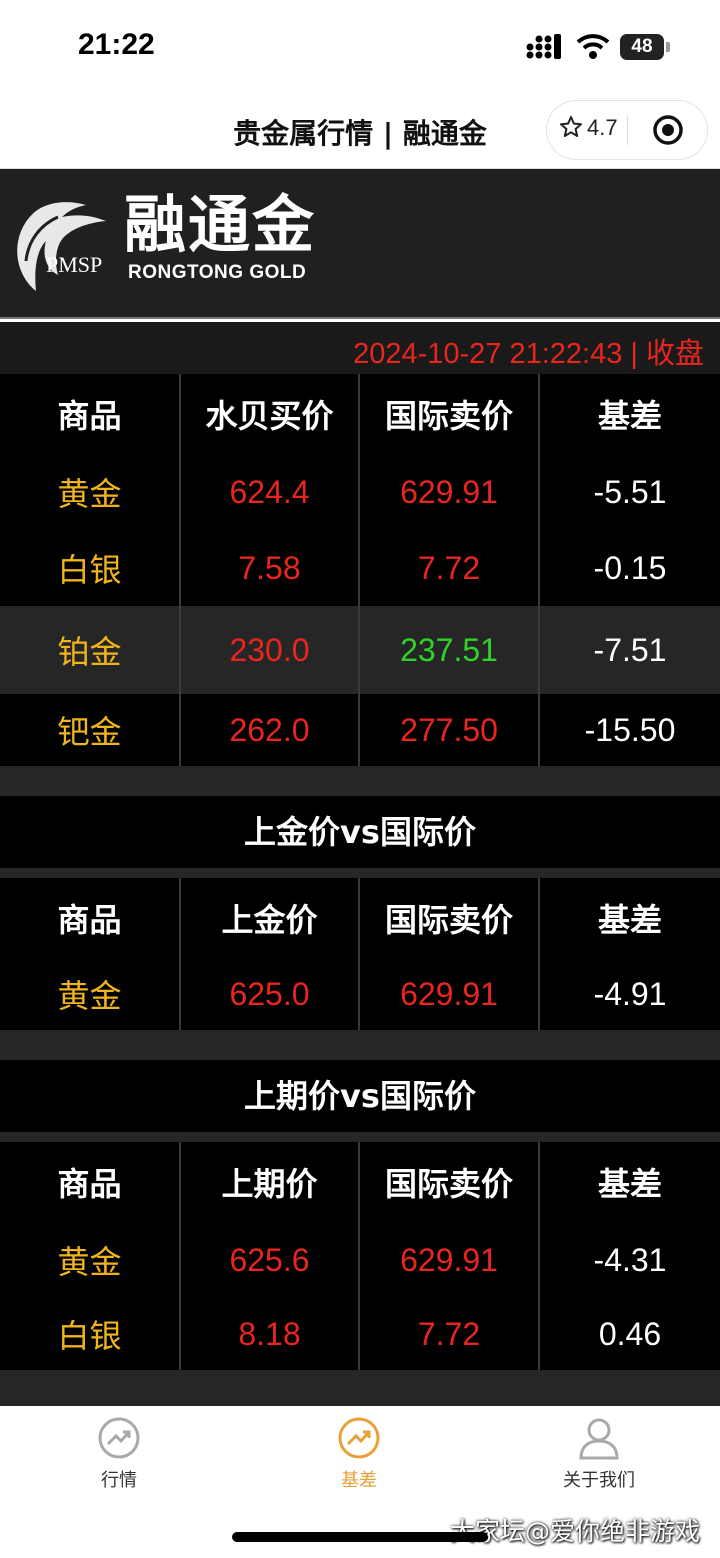  Describe the element at coordinates (269, 567) in the screenshot. I see `buy-price: 7.58` at that location.